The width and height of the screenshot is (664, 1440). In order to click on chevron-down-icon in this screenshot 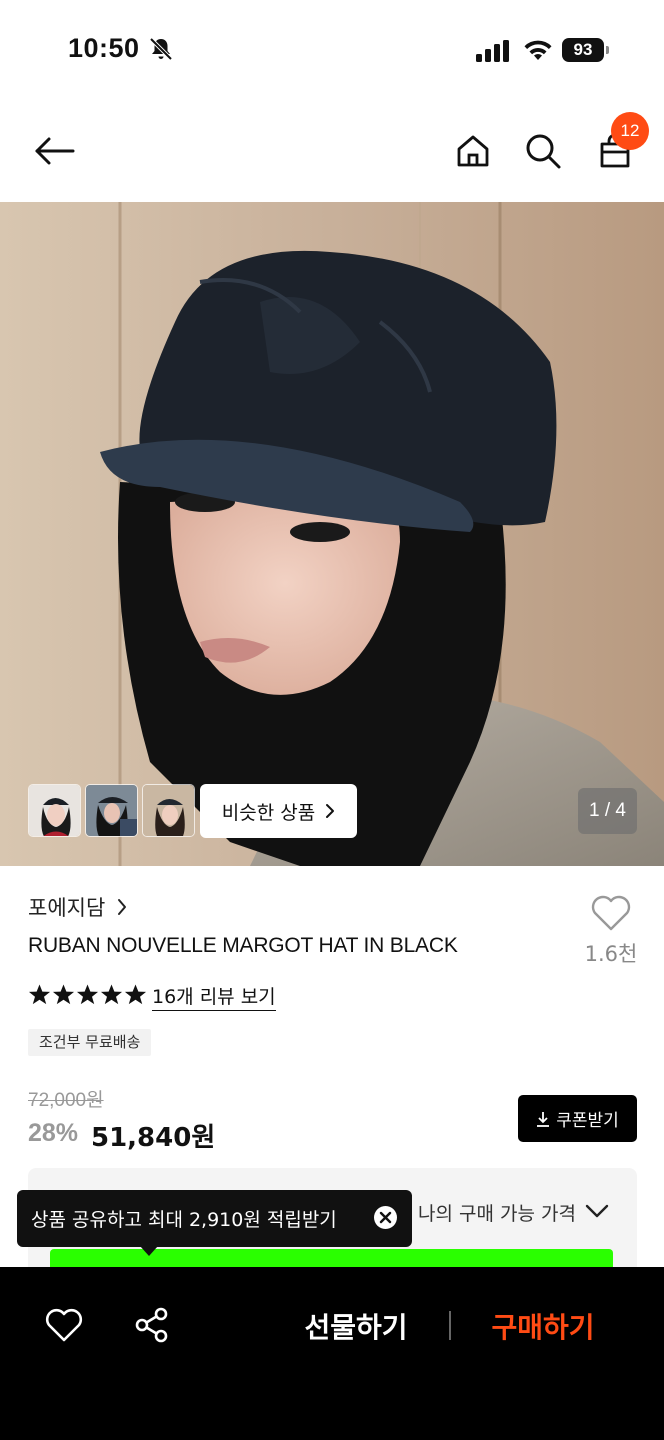, I will do `click(597, 1211)`.